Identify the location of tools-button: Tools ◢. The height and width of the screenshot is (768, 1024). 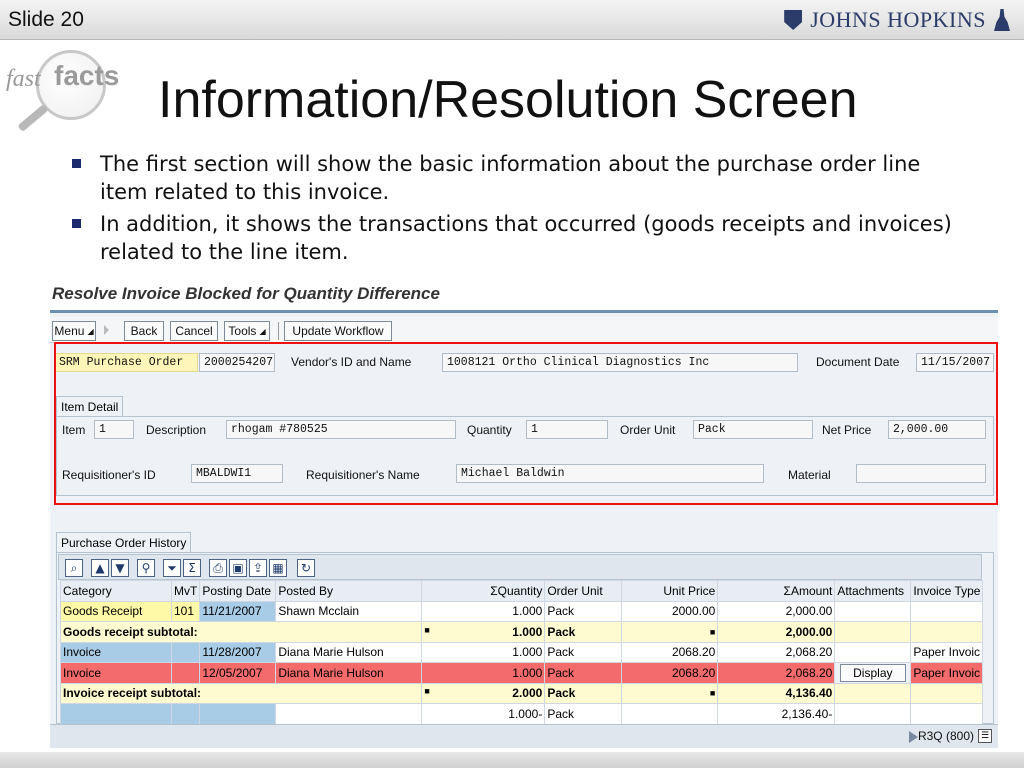
(247, 331).